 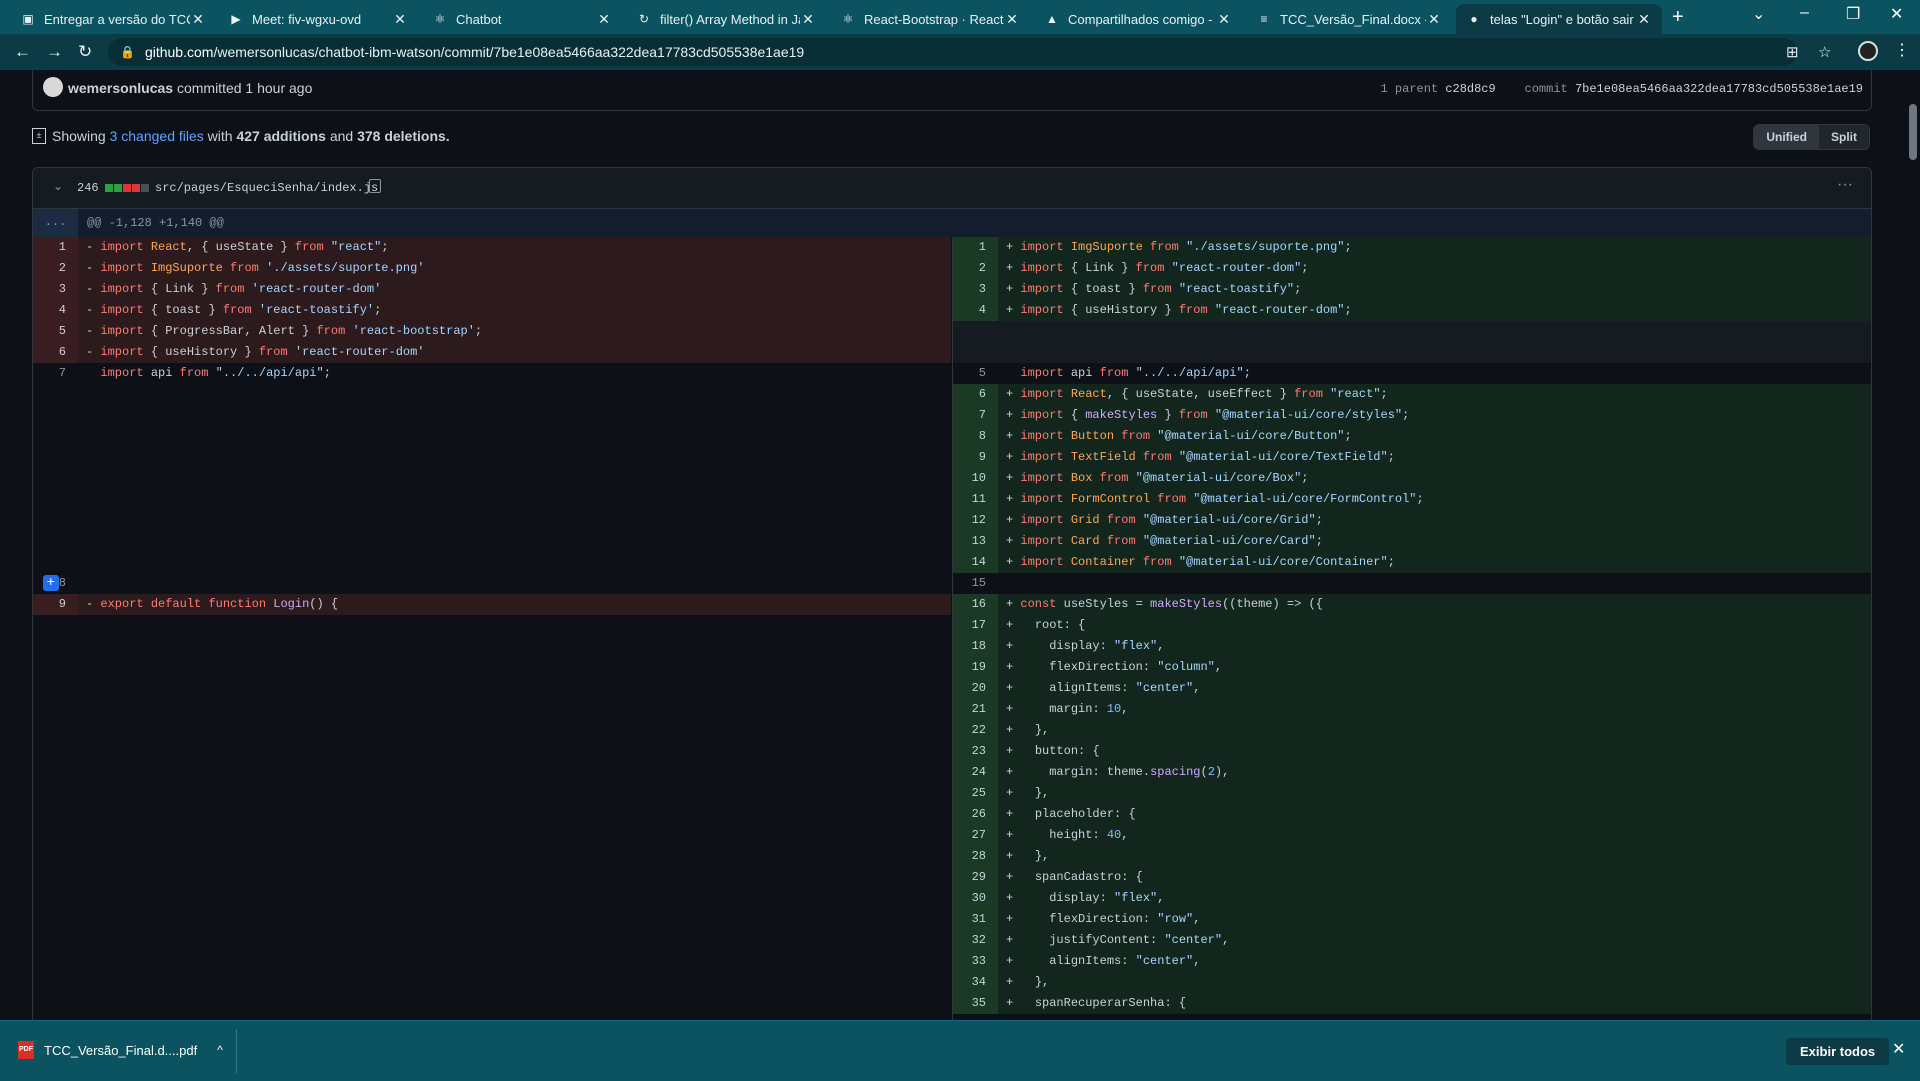 What do you see at coordinates (975, 940) in the screenshot?
I see `line-number: 32` at bounding box center [975, 940].